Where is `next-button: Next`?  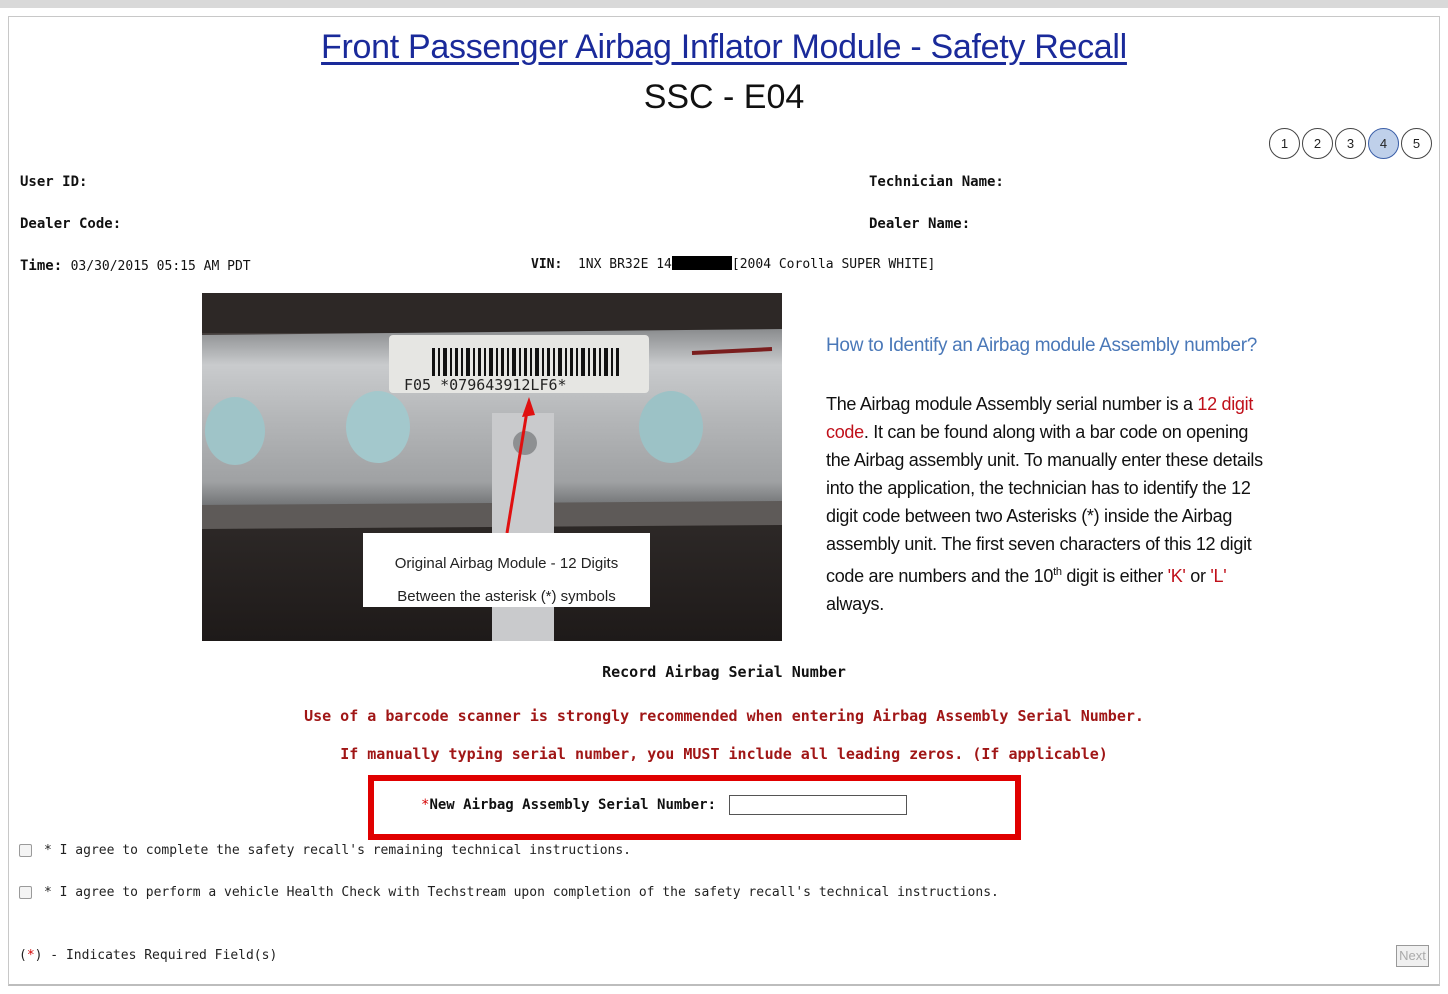 next-button: Next is located at coordinates (1412, 956).